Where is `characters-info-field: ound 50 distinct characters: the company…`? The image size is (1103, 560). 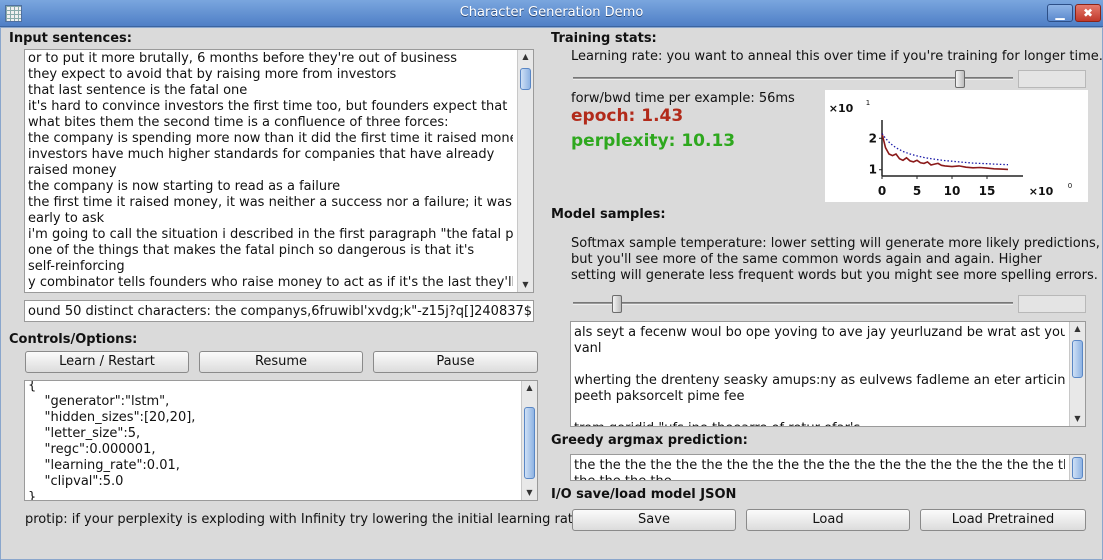
characters-info-field: ound 50 distinct characters: the company… is located at coordinates (279, 311).